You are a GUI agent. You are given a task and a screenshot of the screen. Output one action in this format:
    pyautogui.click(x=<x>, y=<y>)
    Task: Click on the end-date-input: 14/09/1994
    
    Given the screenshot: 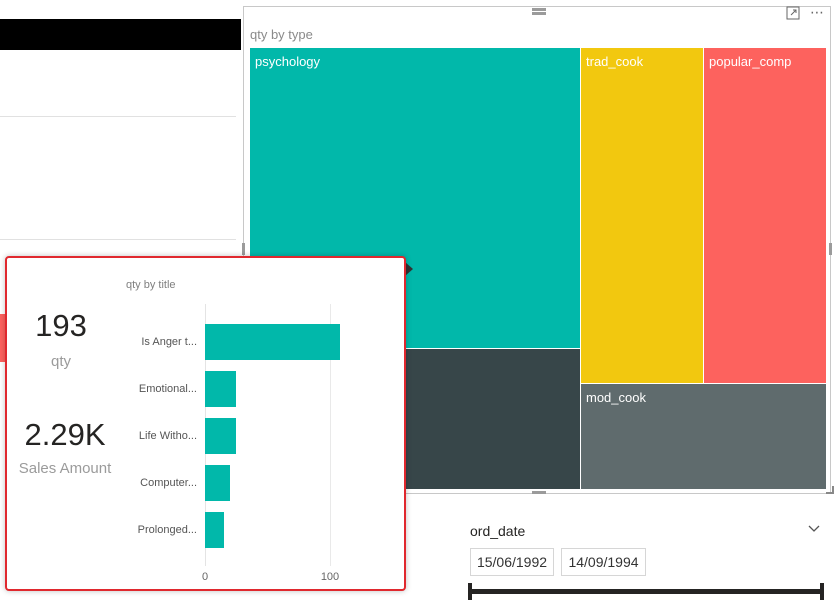 What is the action you would take?
    pyautogui.click(x=603, y=562)
    